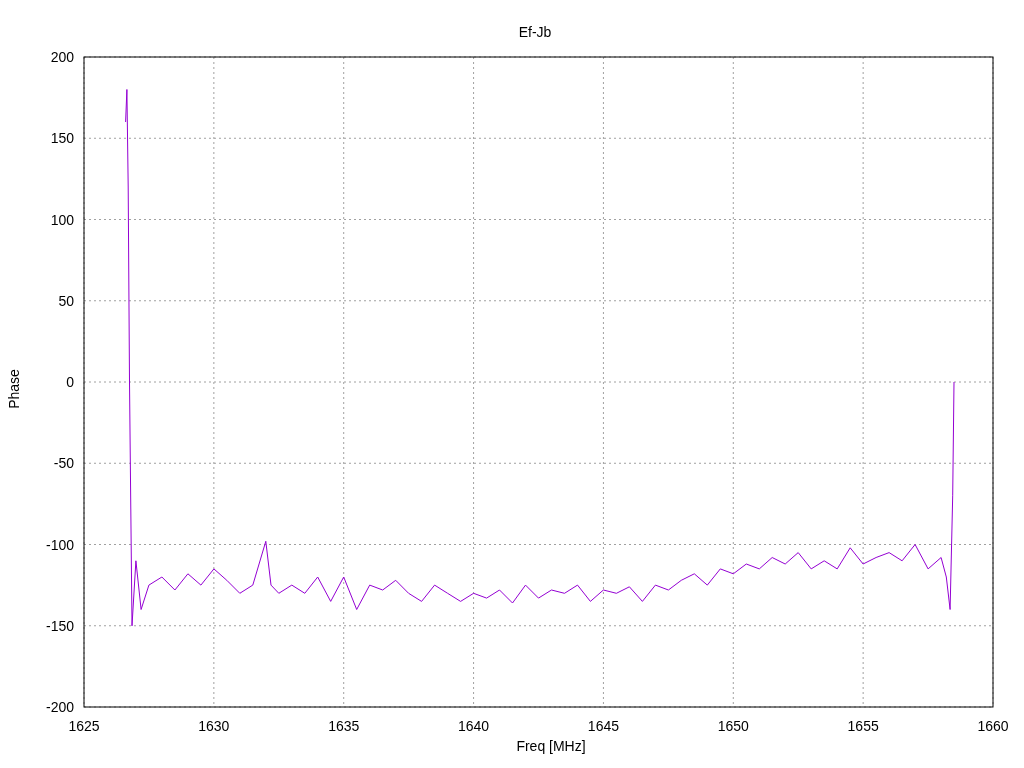 This screenshot has width=1024, height=768. I want to click on y-tick-label: 50, so click(66, 300).